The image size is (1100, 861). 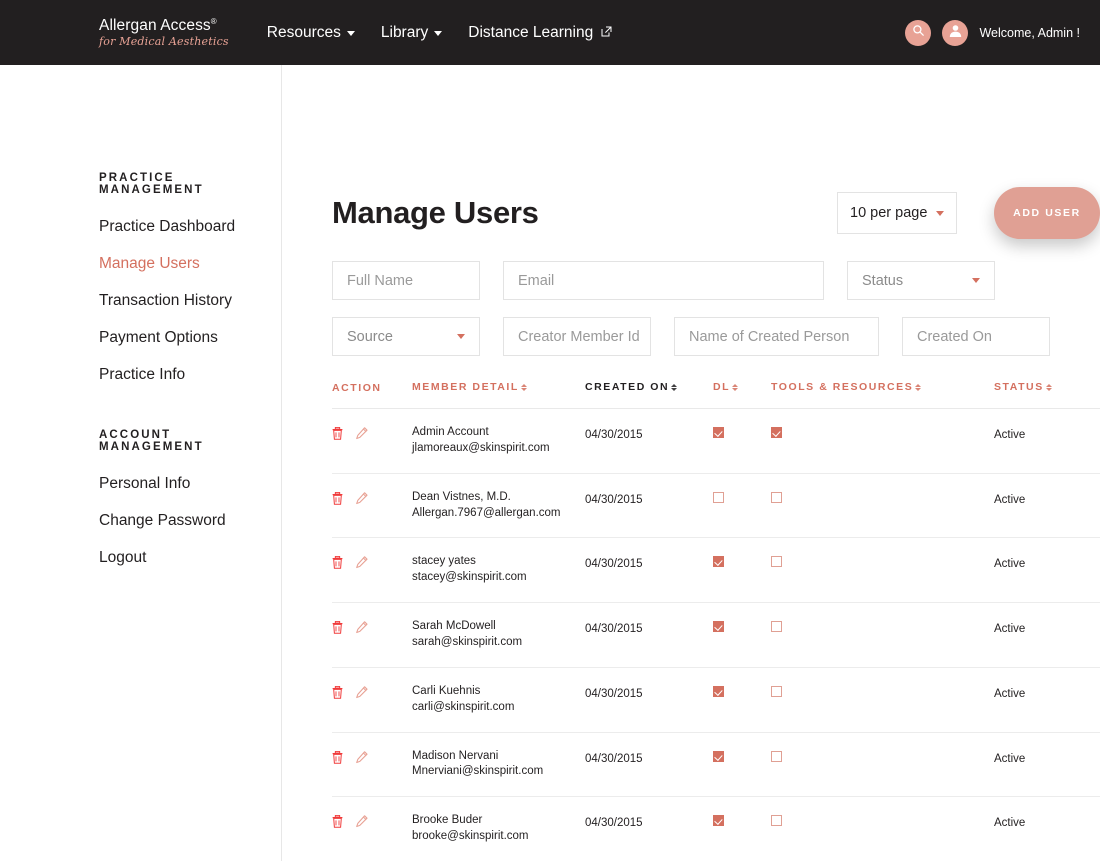 I want to click on per-page-select: 10 per page, so click(x=897, y=213).